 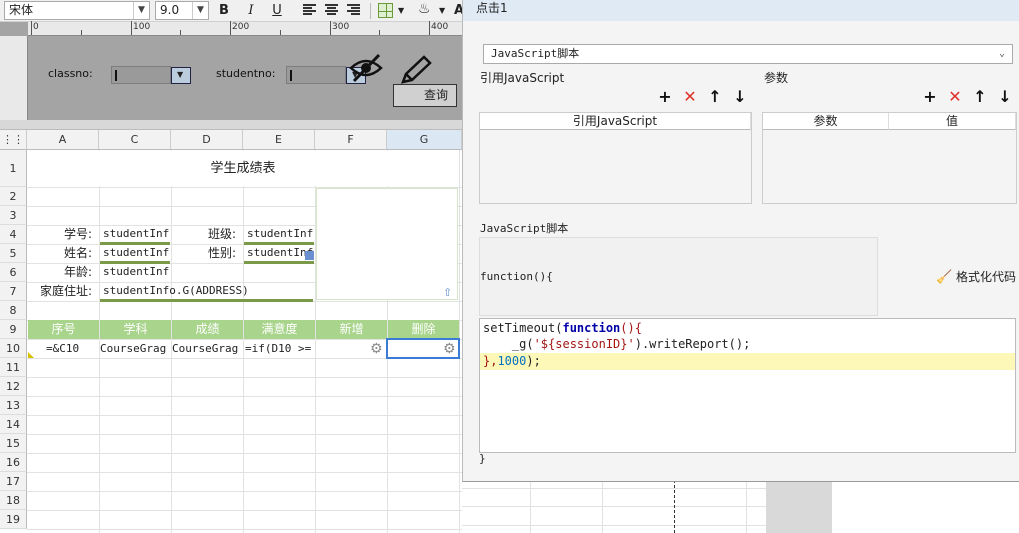 I want to click on row-header: 5, so click(x=13, y=253).